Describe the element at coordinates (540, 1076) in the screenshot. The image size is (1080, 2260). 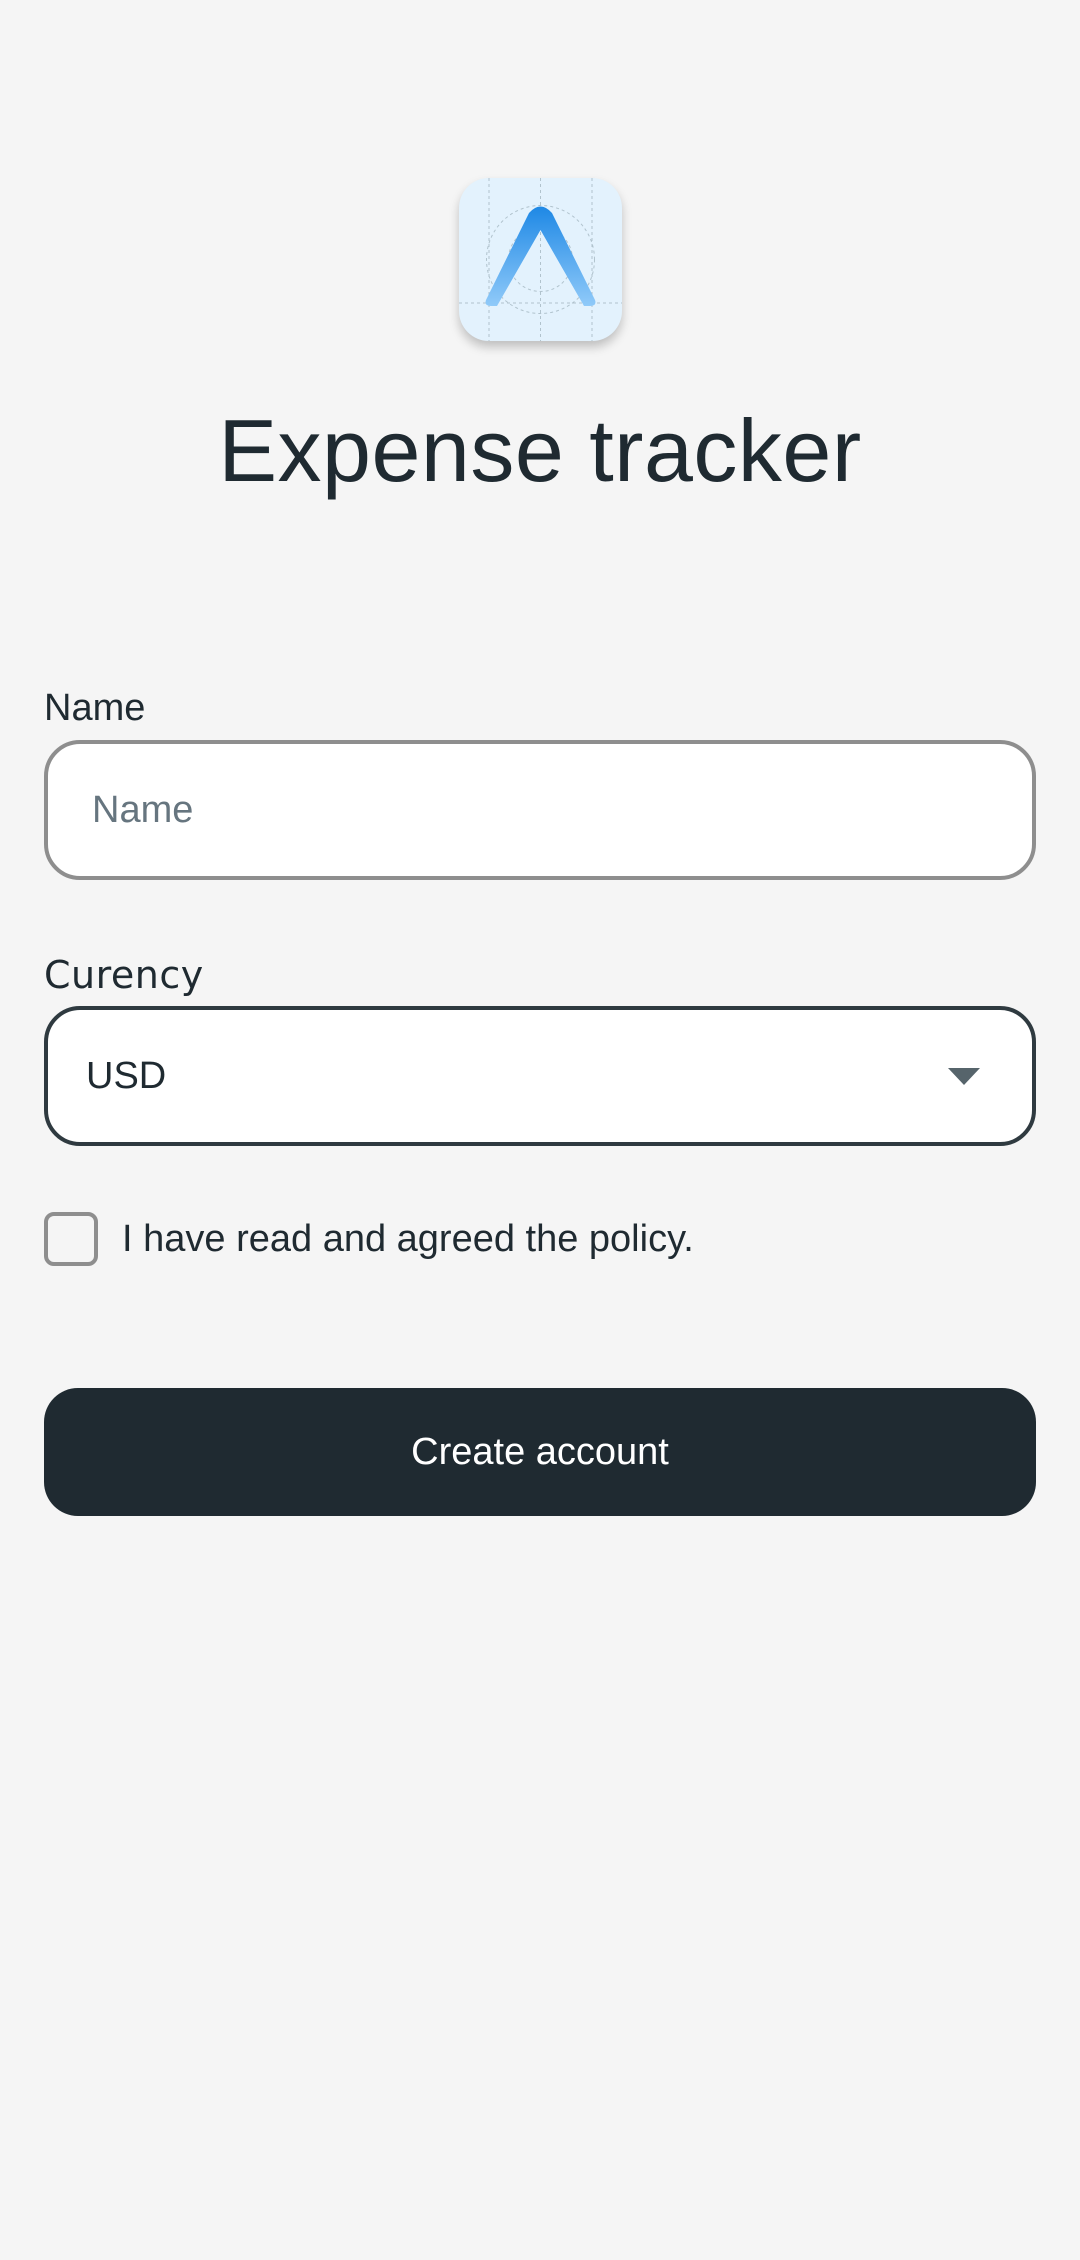
I see `currency-select: USD` at that location.